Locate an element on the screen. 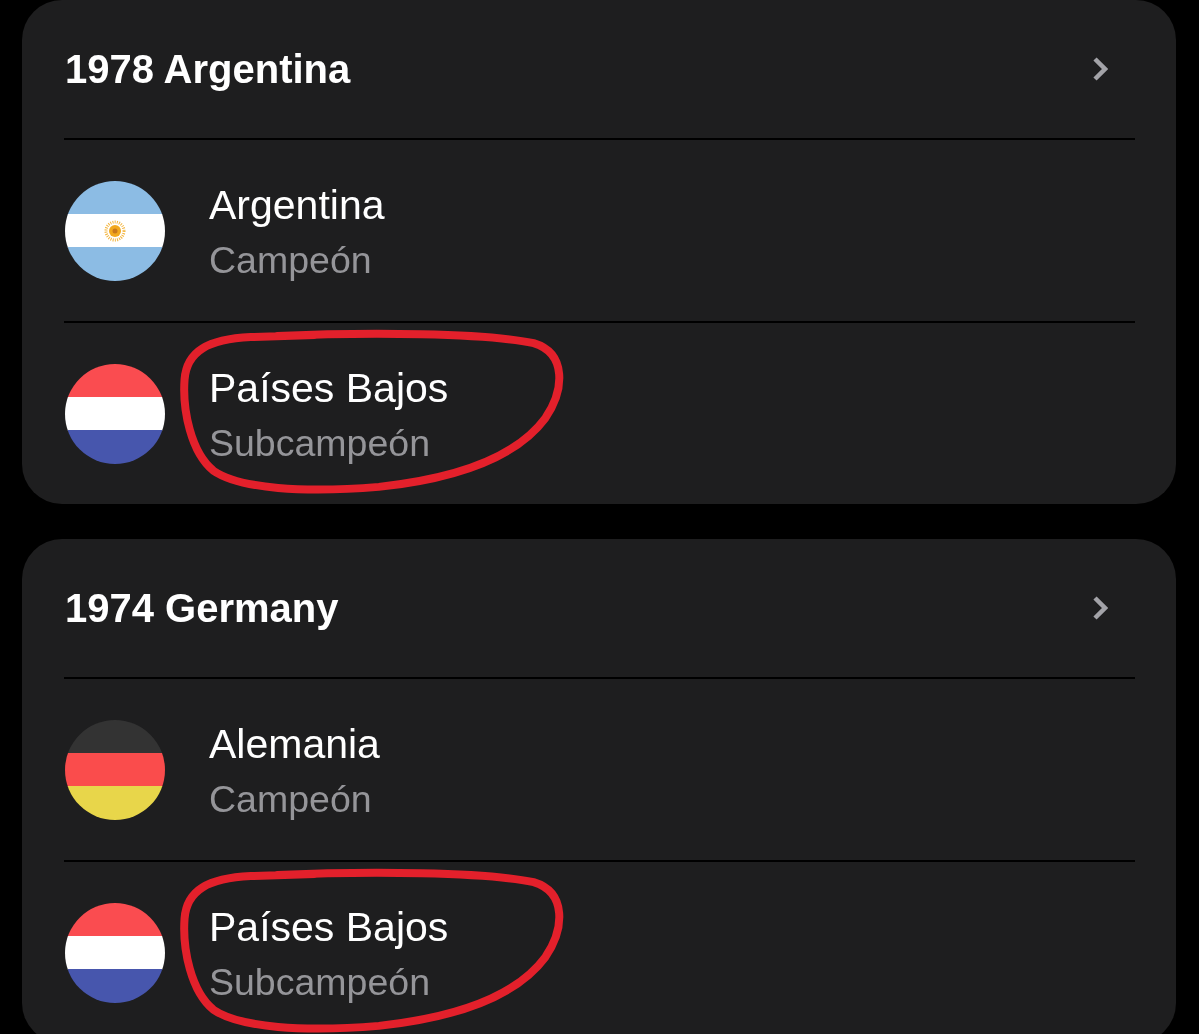  germany-flag-icon is located at coordinates (115, 769).